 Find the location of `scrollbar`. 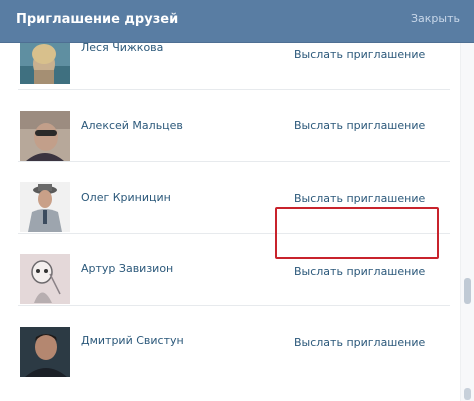

scrollbar is located at coordinates (467, 222).